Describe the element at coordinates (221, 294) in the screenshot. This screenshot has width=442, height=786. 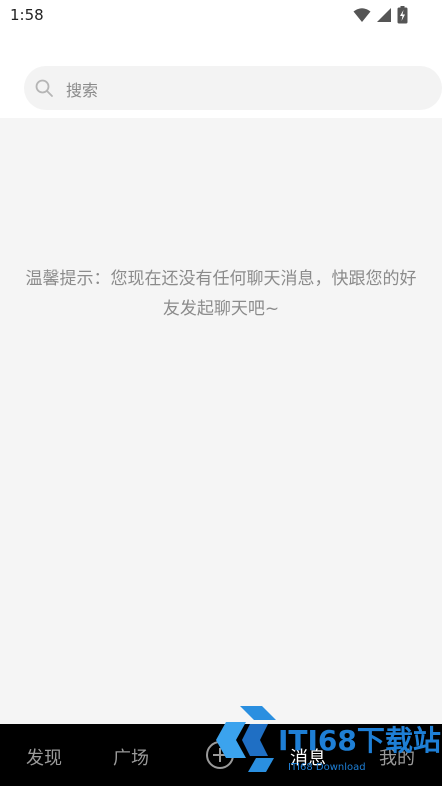
I see `empty-state-tip: 温馨提示：您现在还没有任何聊天消息，快跟您的好友发起聊天吧~` at that location.